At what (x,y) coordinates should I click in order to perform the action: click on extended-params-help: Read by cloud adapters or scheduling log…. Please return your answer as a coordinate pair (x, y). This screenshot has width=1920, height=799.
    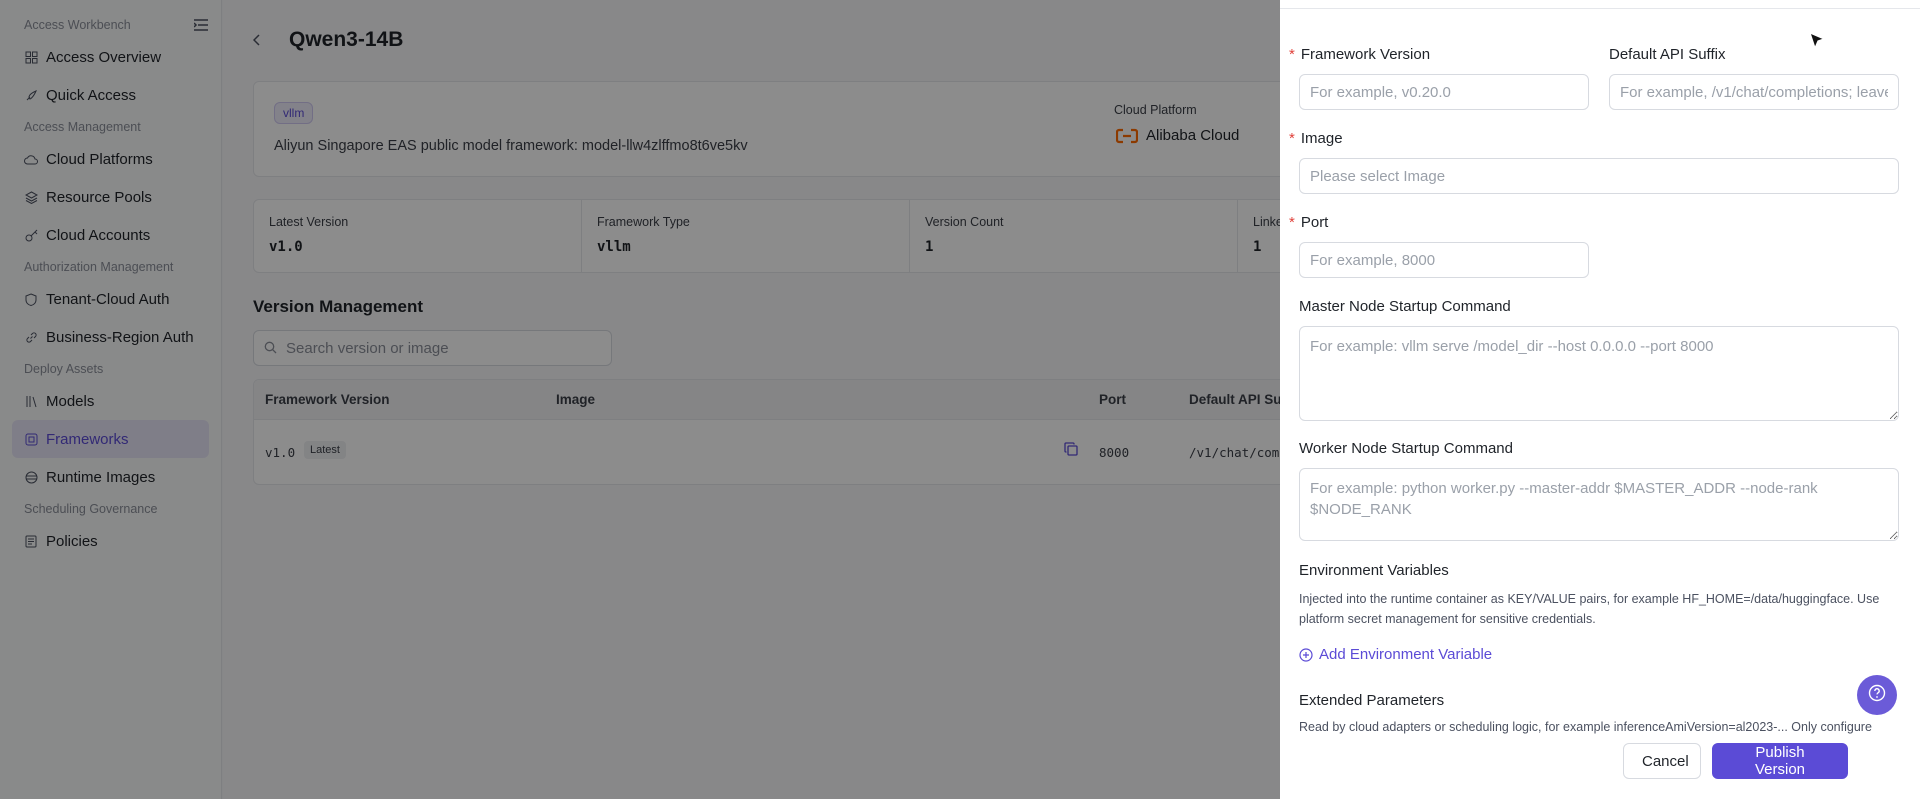
    Looking at the image, I should click on (1585, 727).